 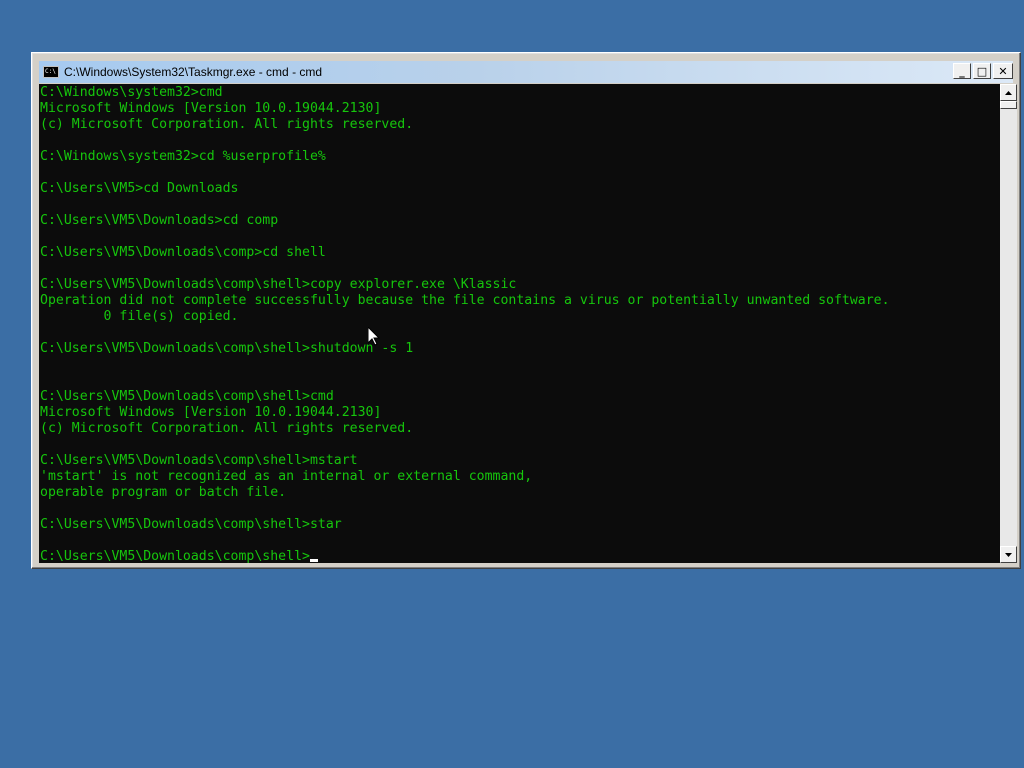 I want to click on console-line: C:\Users\VM5\Downloads\comp\shell>mstart, so click(x=199, y=460).